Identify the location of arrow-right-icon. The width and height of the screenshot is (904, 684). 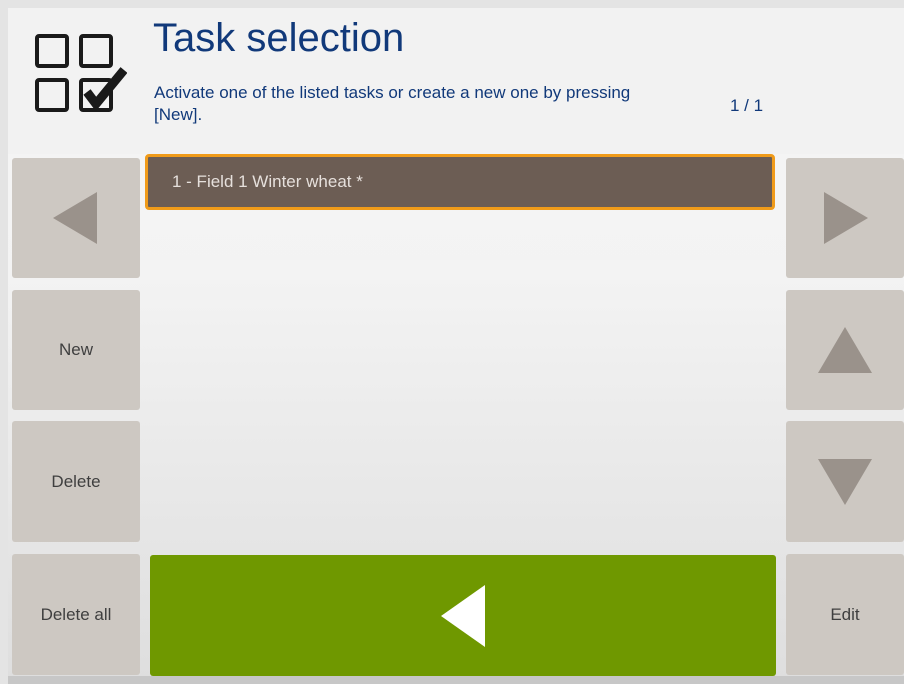
(846, 218).